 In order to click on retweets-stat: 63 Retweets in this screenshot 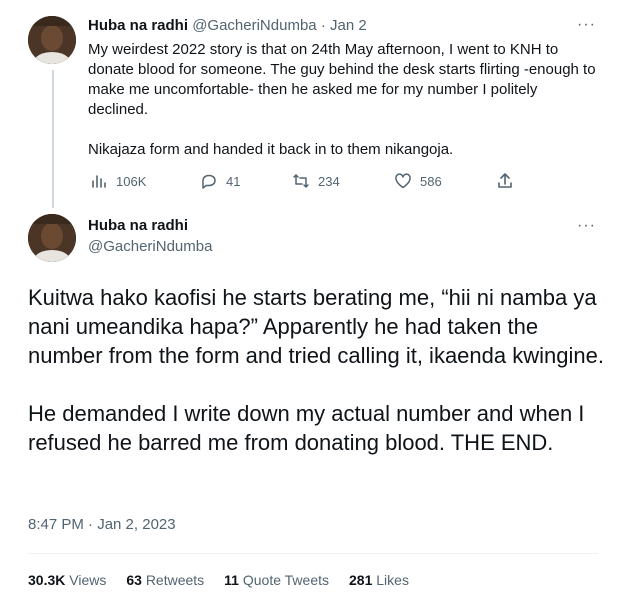, I will do `click(165, 580)`.